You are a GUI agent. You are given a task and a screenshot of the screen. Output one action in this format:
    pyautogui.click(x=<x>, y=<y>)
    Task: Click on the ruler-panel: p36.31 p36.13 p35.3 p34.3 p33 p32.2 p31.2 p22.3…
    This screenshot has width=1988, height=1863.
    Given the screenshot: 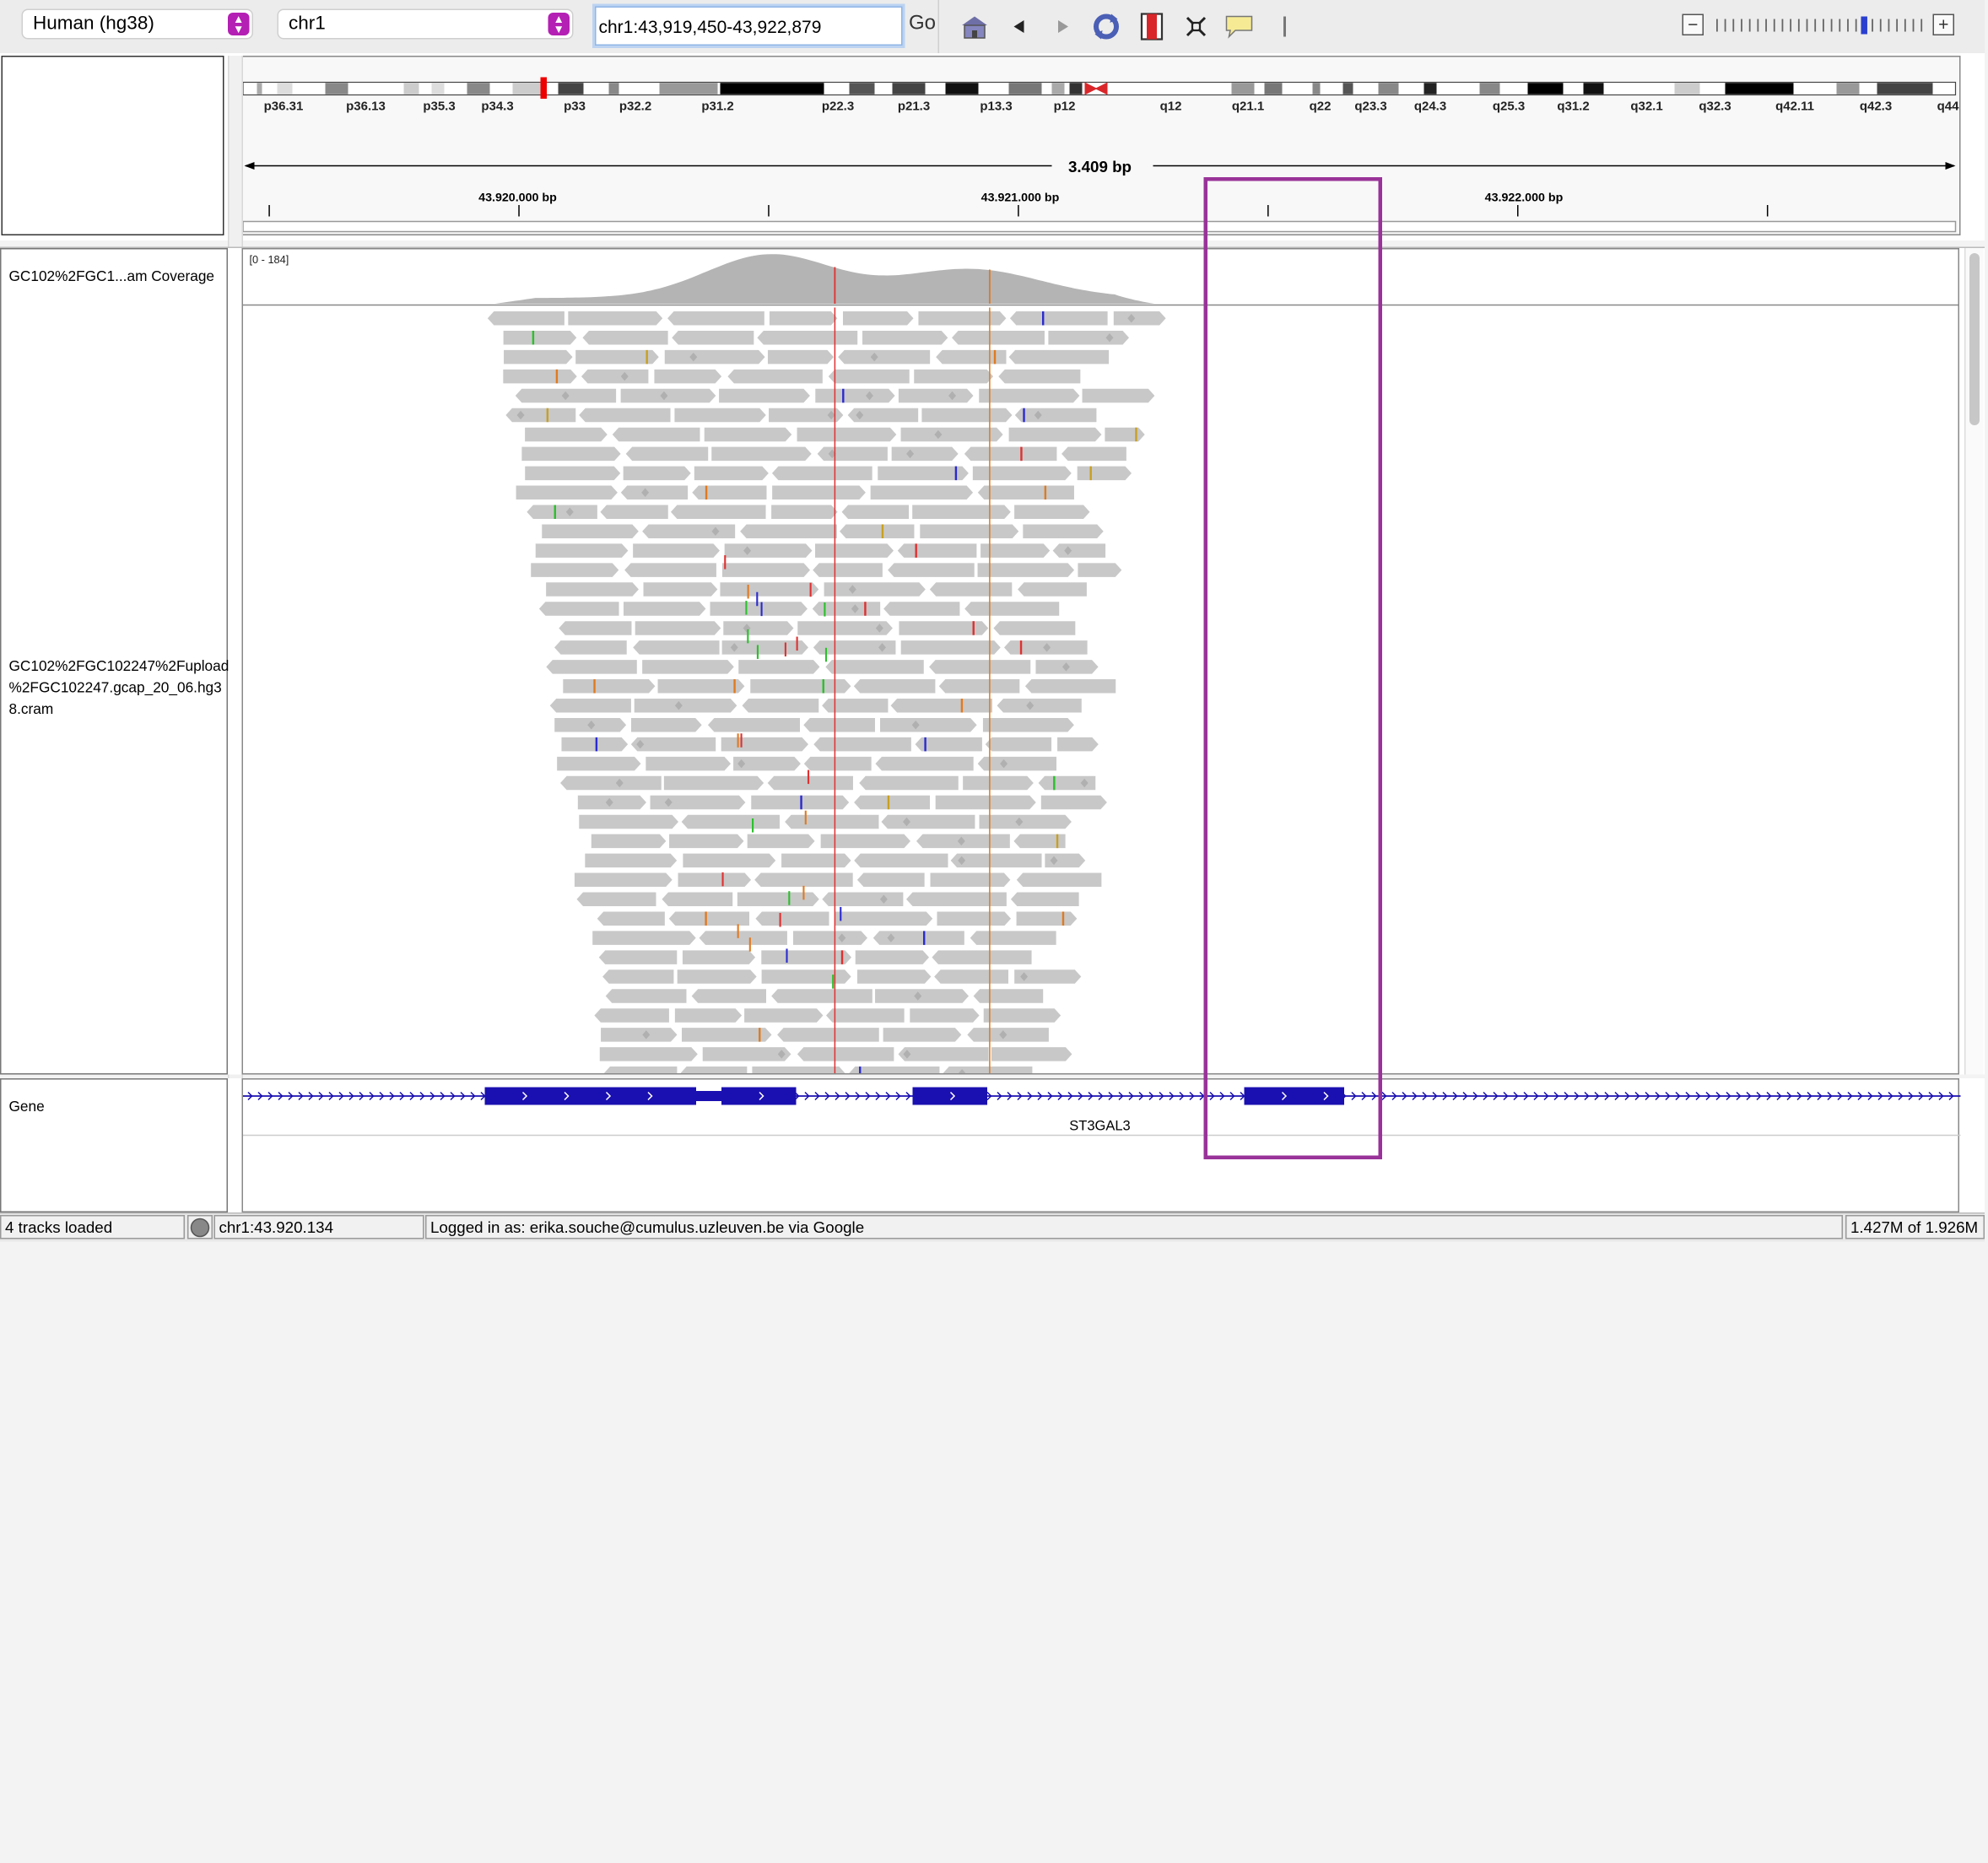 What is the action you would take?
    pyautogui.click(x=1100, y=145)
    